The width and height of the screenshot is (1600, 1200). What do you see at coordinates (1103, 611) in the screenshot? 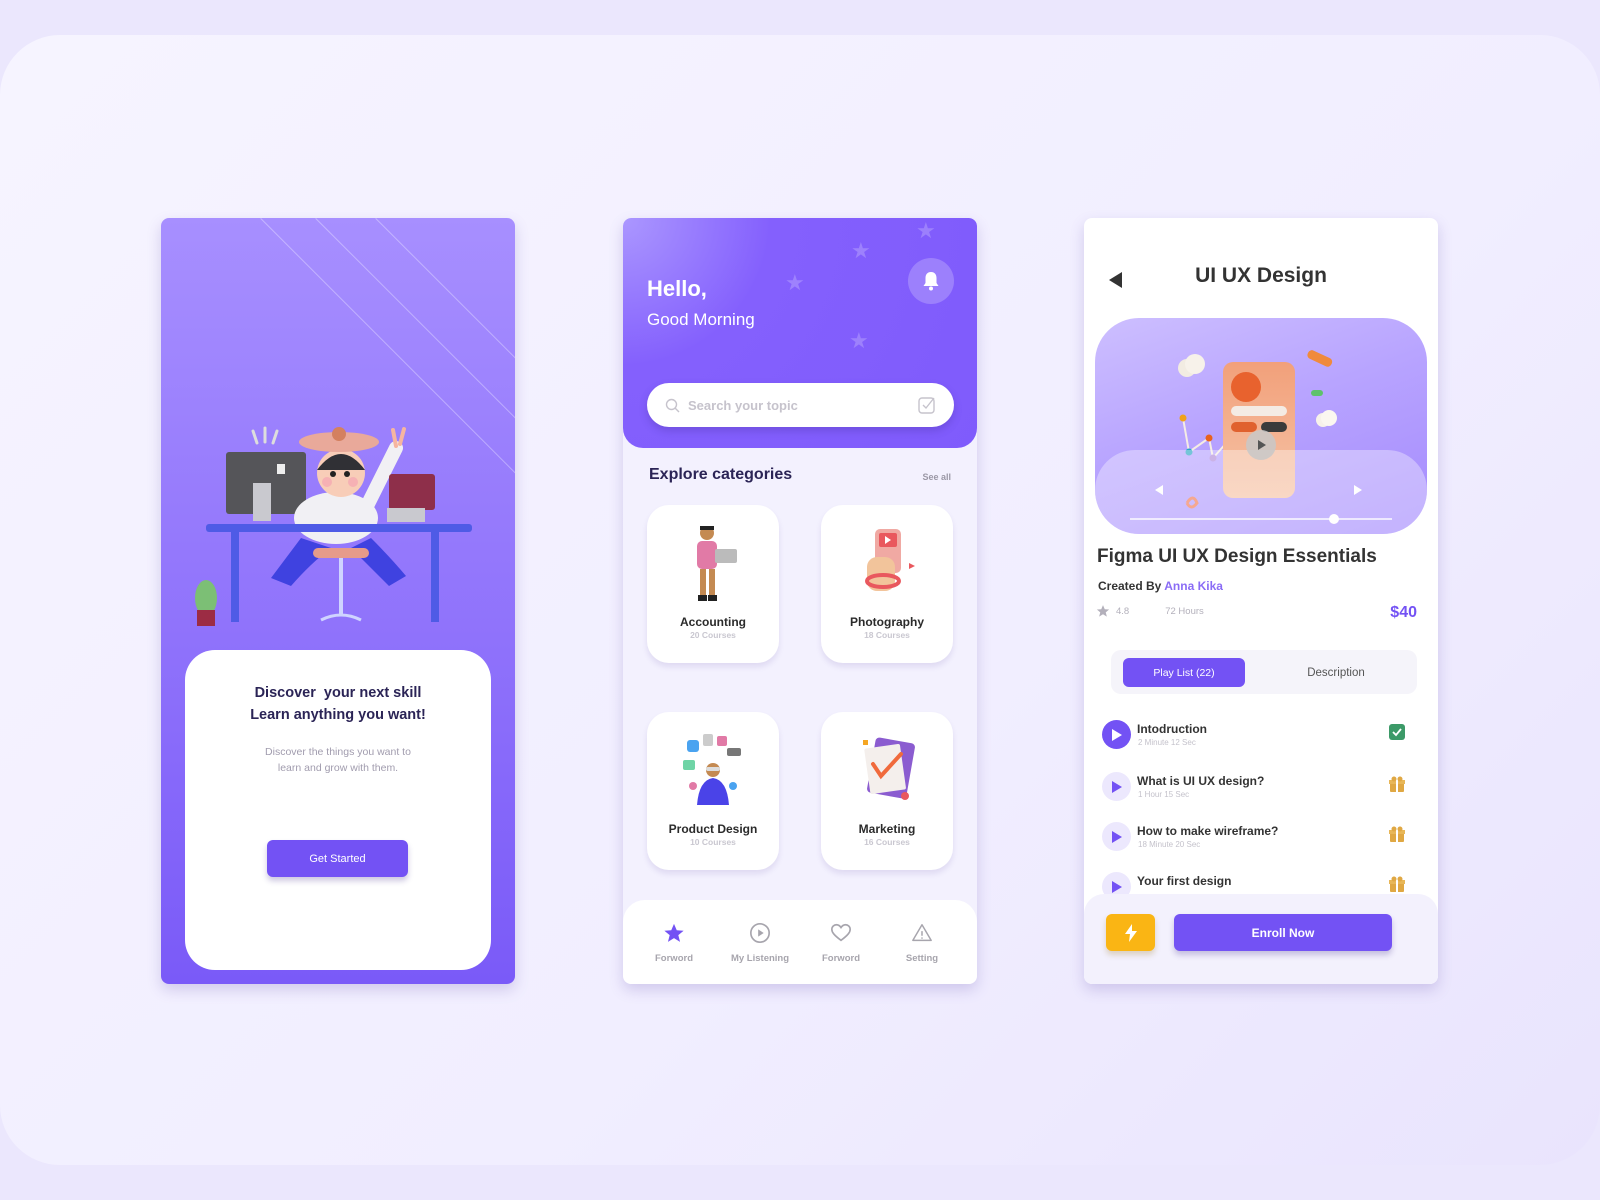
I see `star-rating-icon` at bounding box center [1103, 611].